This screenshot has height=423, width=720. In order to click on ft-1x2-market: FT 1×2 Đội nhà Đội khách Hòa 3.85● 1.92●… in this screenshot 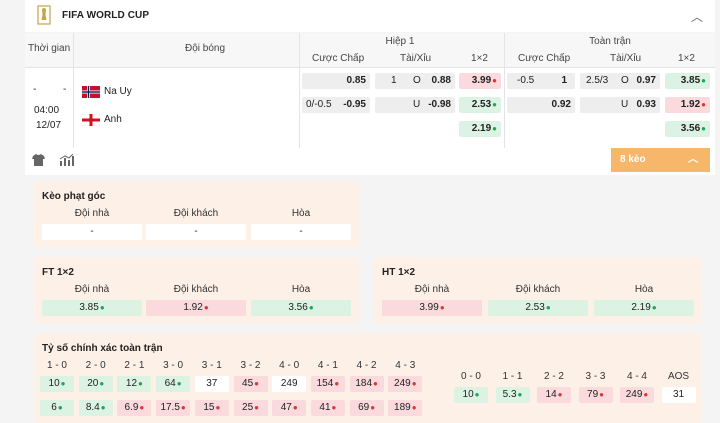, I will do `click(197, 290)`.